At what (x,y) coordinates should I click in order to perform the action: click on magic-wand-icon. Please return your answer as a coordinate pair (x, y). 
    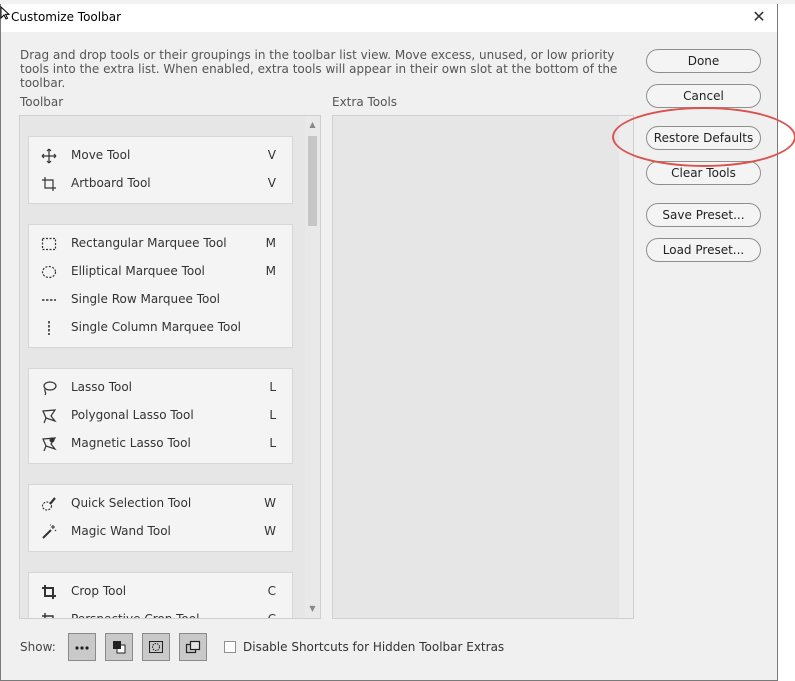
    Looking at the image, I should click on (49, 531).